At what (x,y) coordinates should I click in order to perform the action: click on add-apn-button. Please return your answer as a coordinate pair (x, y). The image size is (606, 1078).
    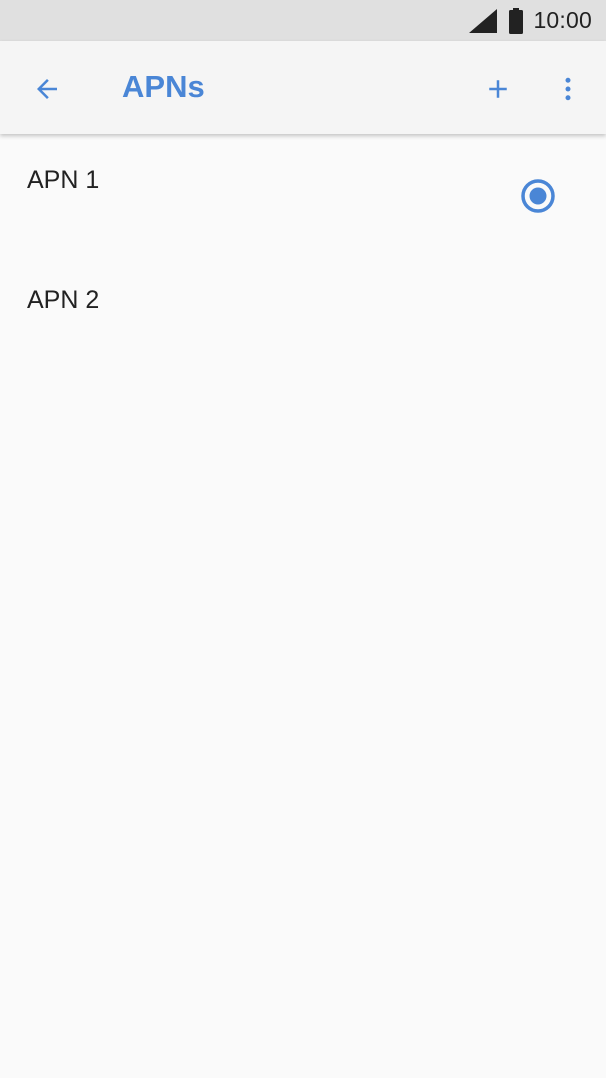
    Looking at the image, I should click on (498, 89).